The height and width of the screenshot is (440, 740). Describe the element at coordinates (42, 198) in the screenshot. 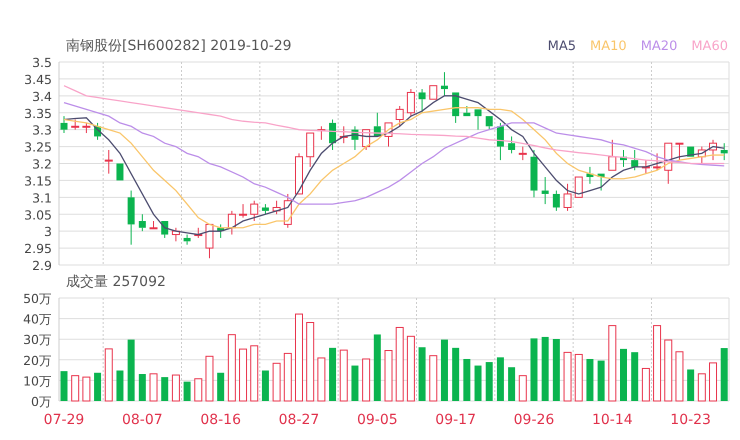

I see `price-axis-label: 3.1` at that location.